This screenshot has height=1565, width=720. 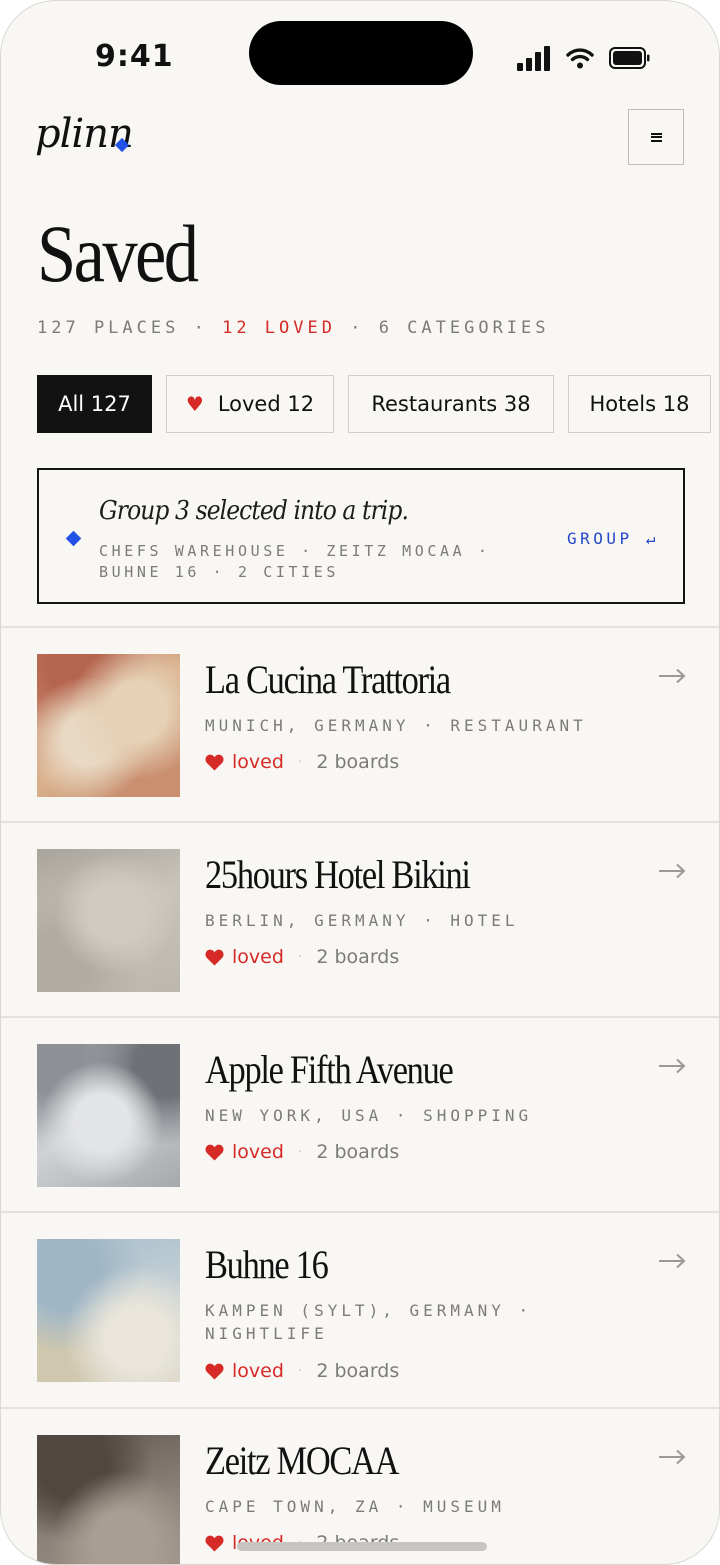 I want to click on status-time: 9:41, so click(x=134, y=56).